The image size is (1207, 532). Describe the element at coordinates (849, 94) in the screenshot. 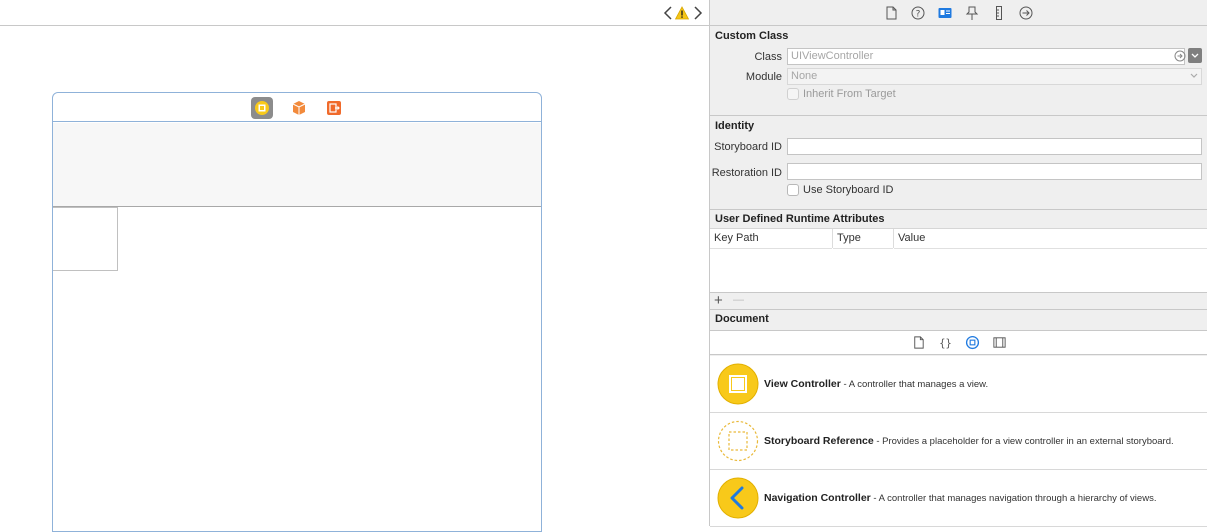

I see `inherit-from-target-label: Inherit From Target` at that location.